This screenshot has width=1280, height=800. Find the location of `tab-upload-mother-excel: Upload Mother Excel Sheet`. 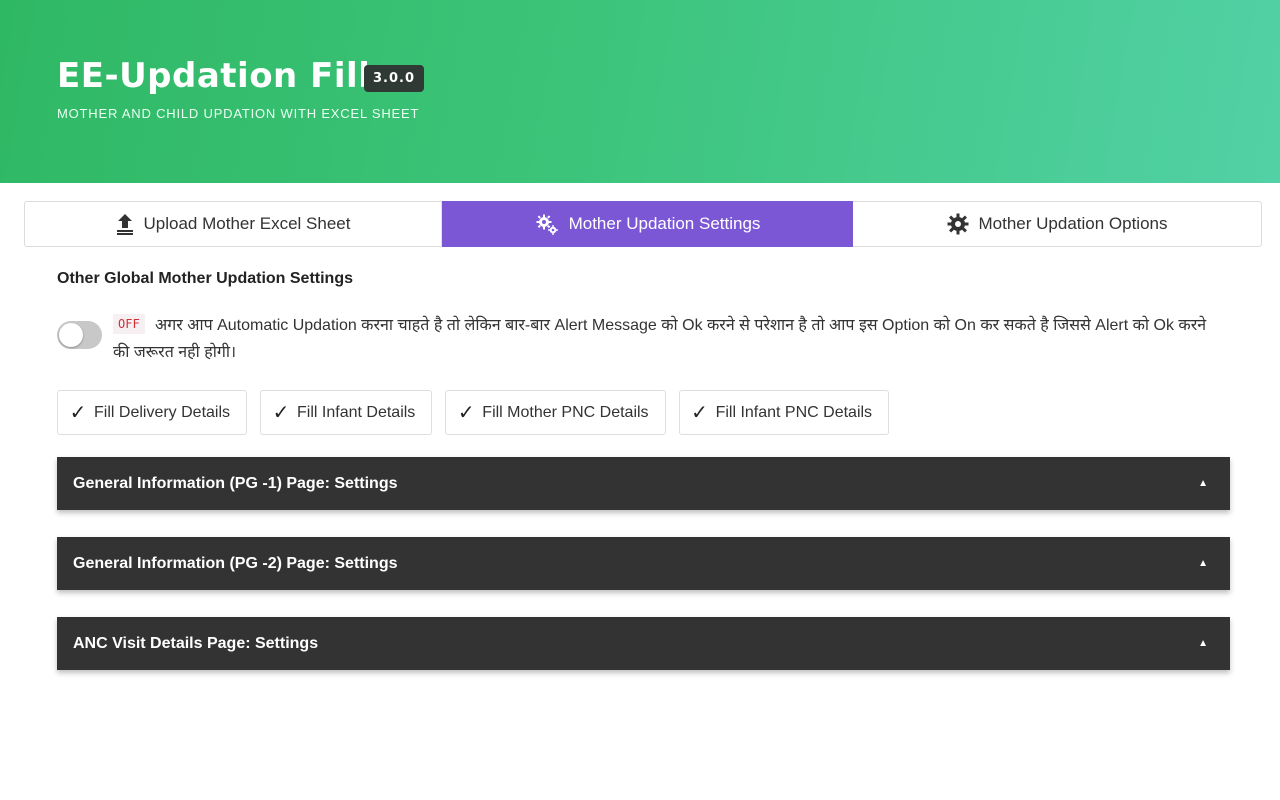

tab-upload-mother-excel: Upload Mother Excel Sheet is located at coordinates (233, 224).